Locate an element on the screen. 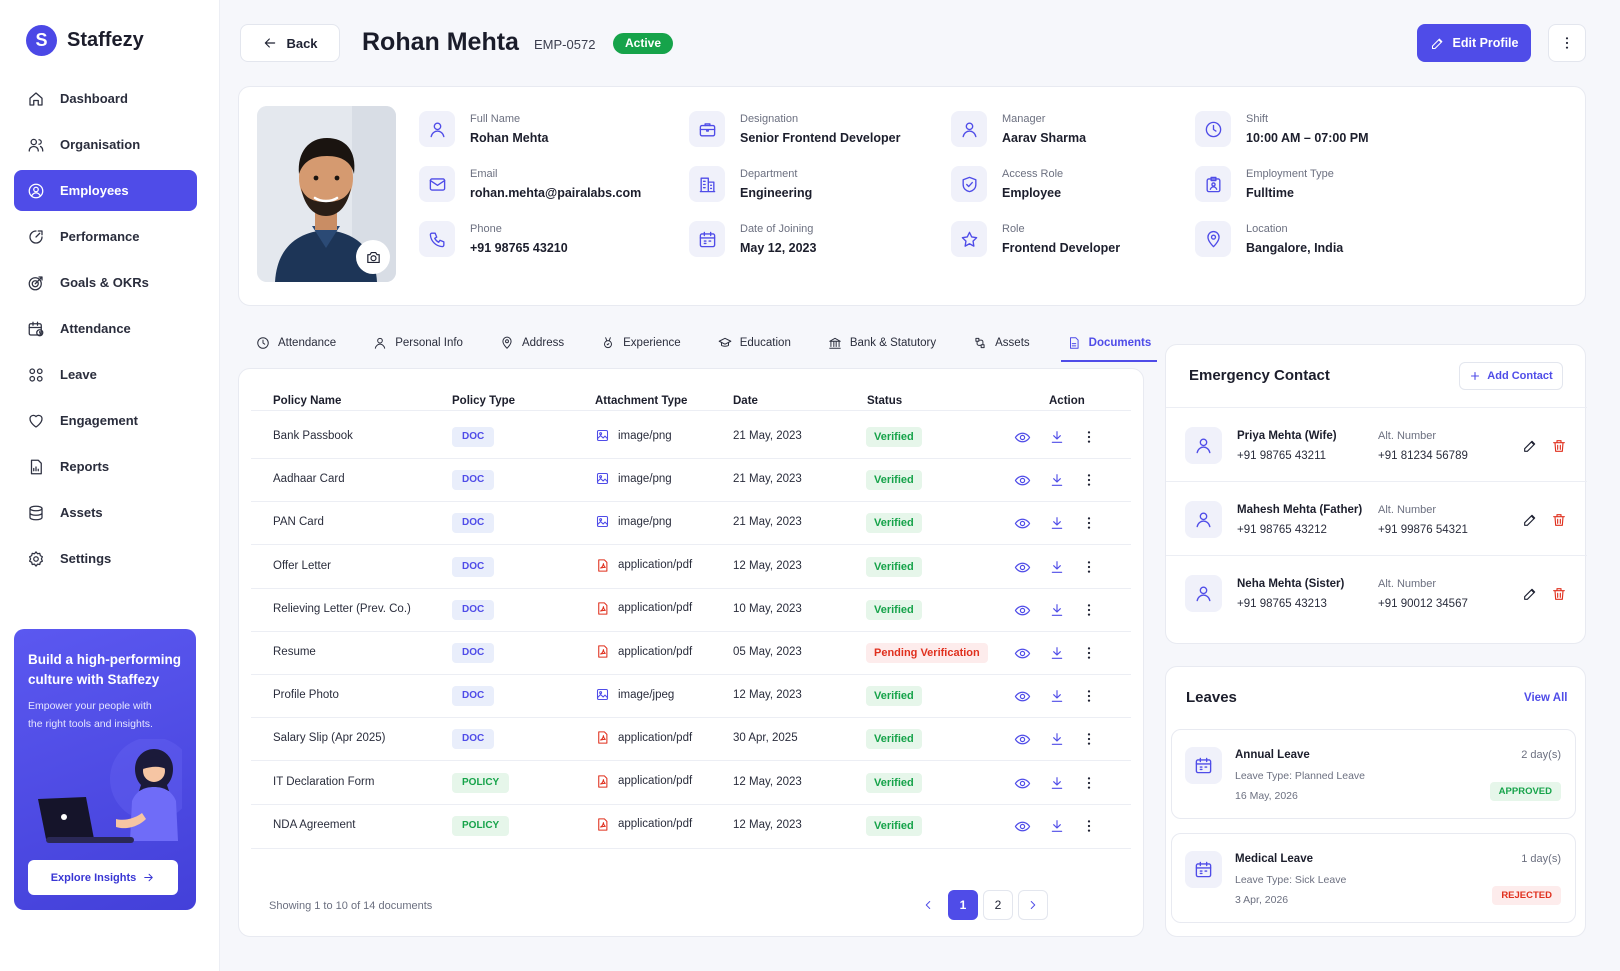 The image size is (1620, 971). tab-personal-info: Personal Info is located at coordinates (418, 343).